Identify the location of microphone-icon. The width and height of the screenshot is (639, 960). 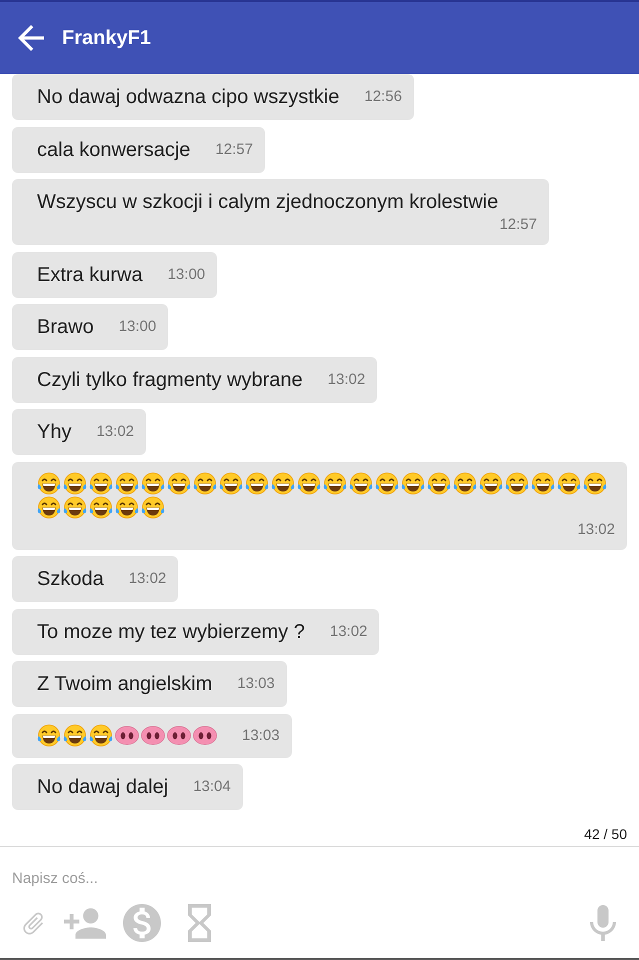
(603, 923).